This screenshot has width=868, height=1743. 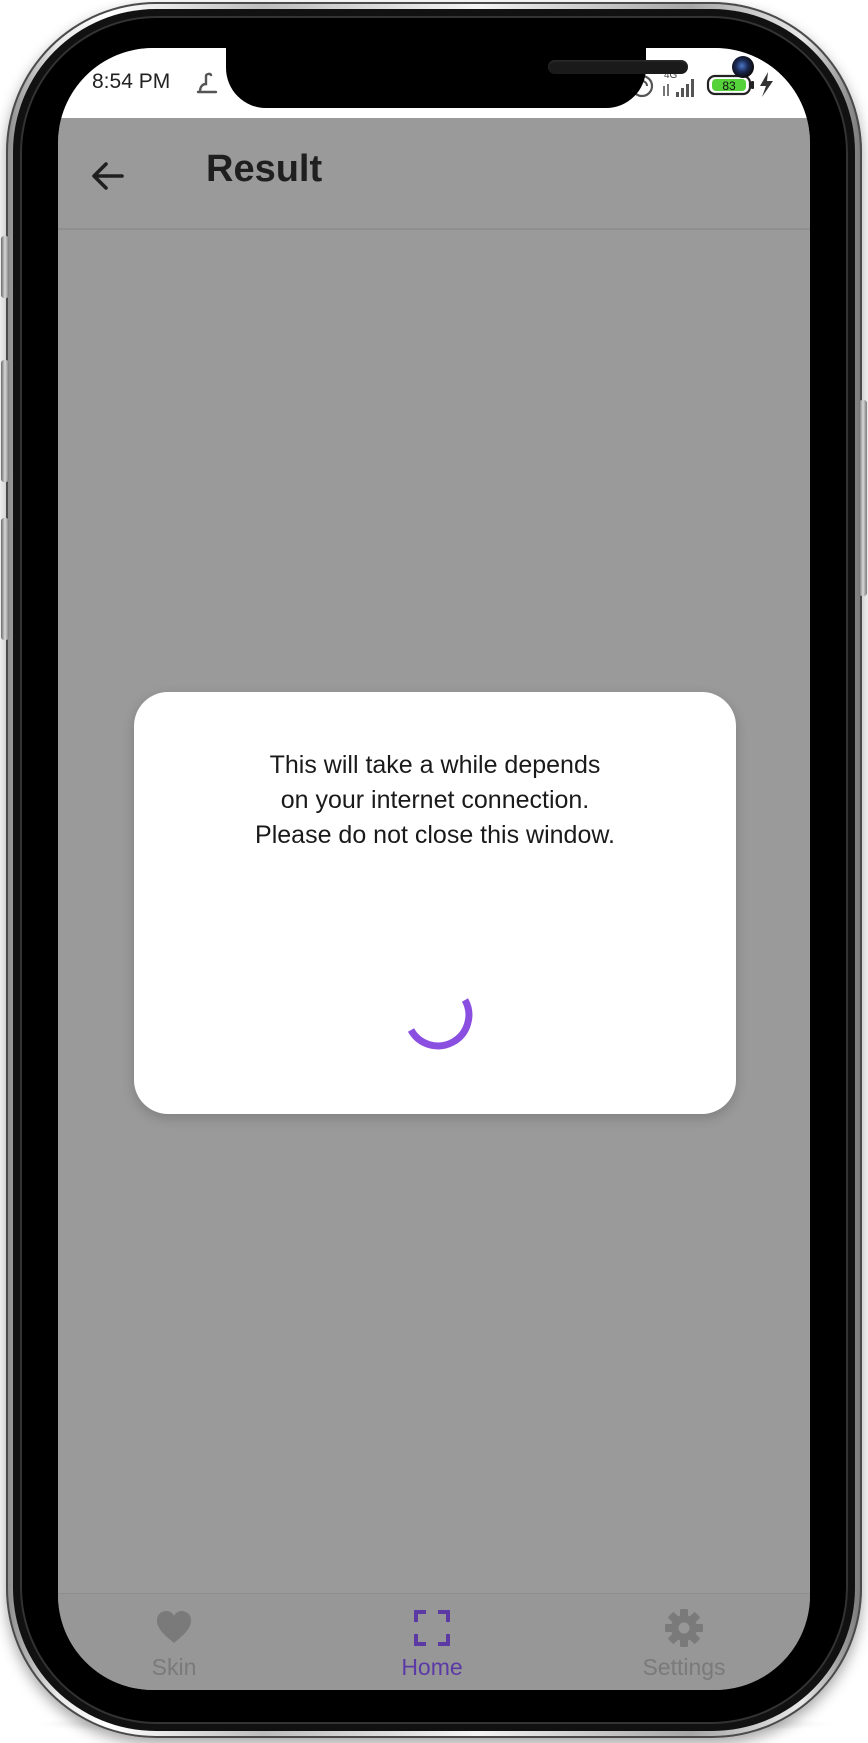 I want to click on bottom-navigation: Skin Home Settings, so click(x=434, y=1641).